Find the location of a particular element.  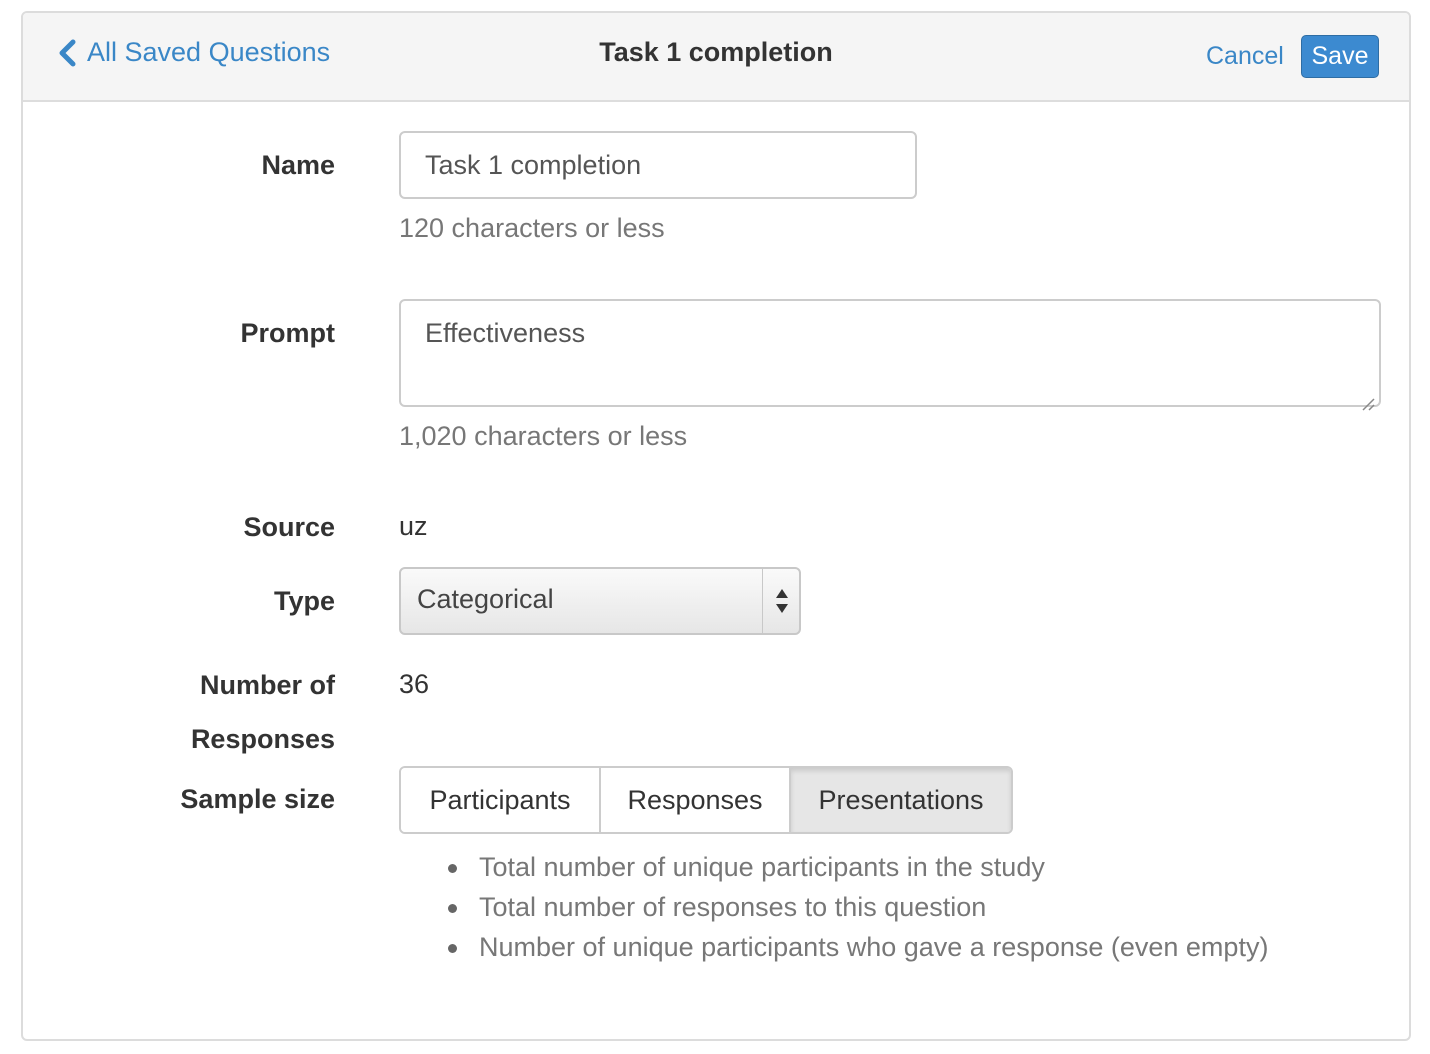

name-help-text: 120 characters or less is located at coordinates (532, 228).